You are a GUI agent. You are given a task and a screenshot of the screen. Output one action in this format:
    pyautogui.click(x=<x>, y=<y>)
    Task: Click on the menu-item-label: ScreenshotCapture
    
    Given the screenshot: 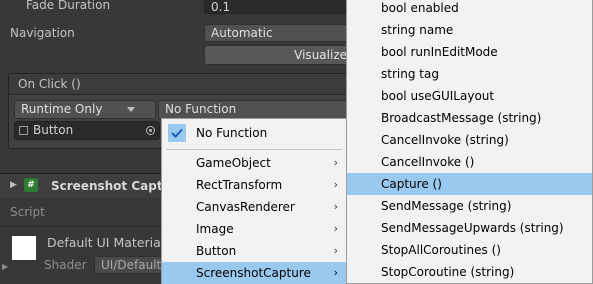 What is the action you would take?
    pyautogui.click(x=253, y=273)
    